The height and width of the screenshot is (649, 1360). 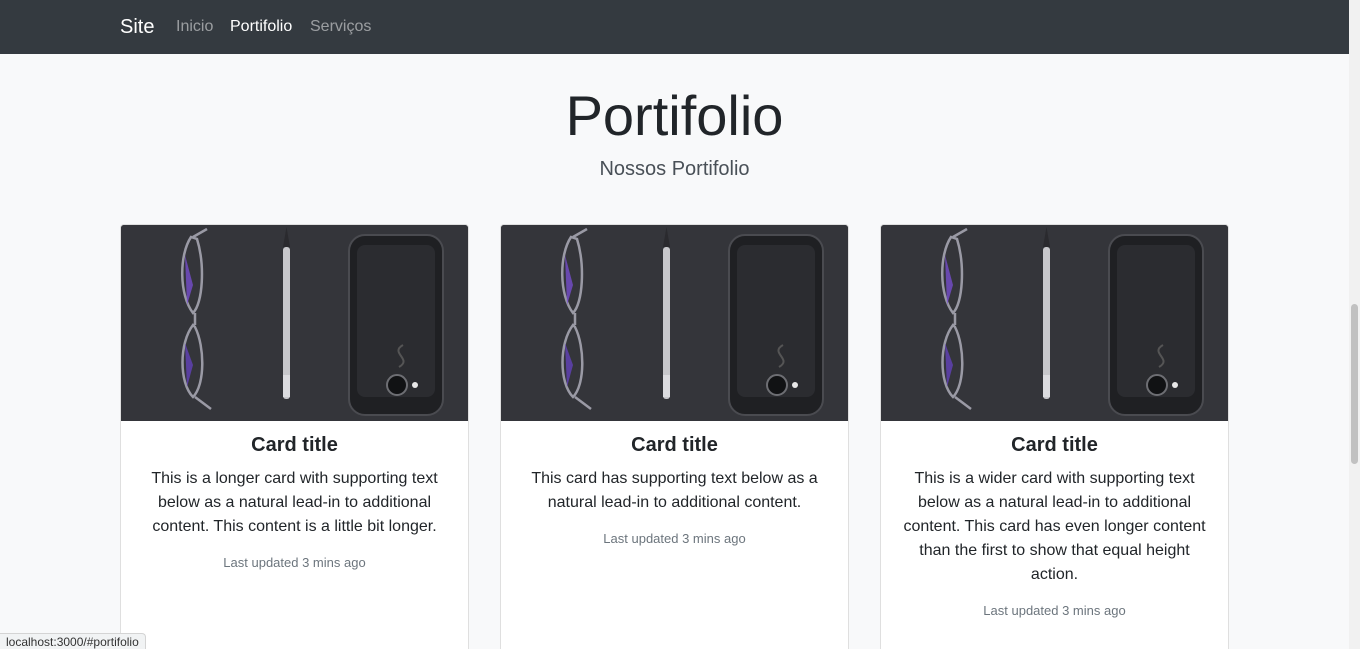 I want to click on page-subtitle: Nossos Portifolio, so click(x=674, y=169).